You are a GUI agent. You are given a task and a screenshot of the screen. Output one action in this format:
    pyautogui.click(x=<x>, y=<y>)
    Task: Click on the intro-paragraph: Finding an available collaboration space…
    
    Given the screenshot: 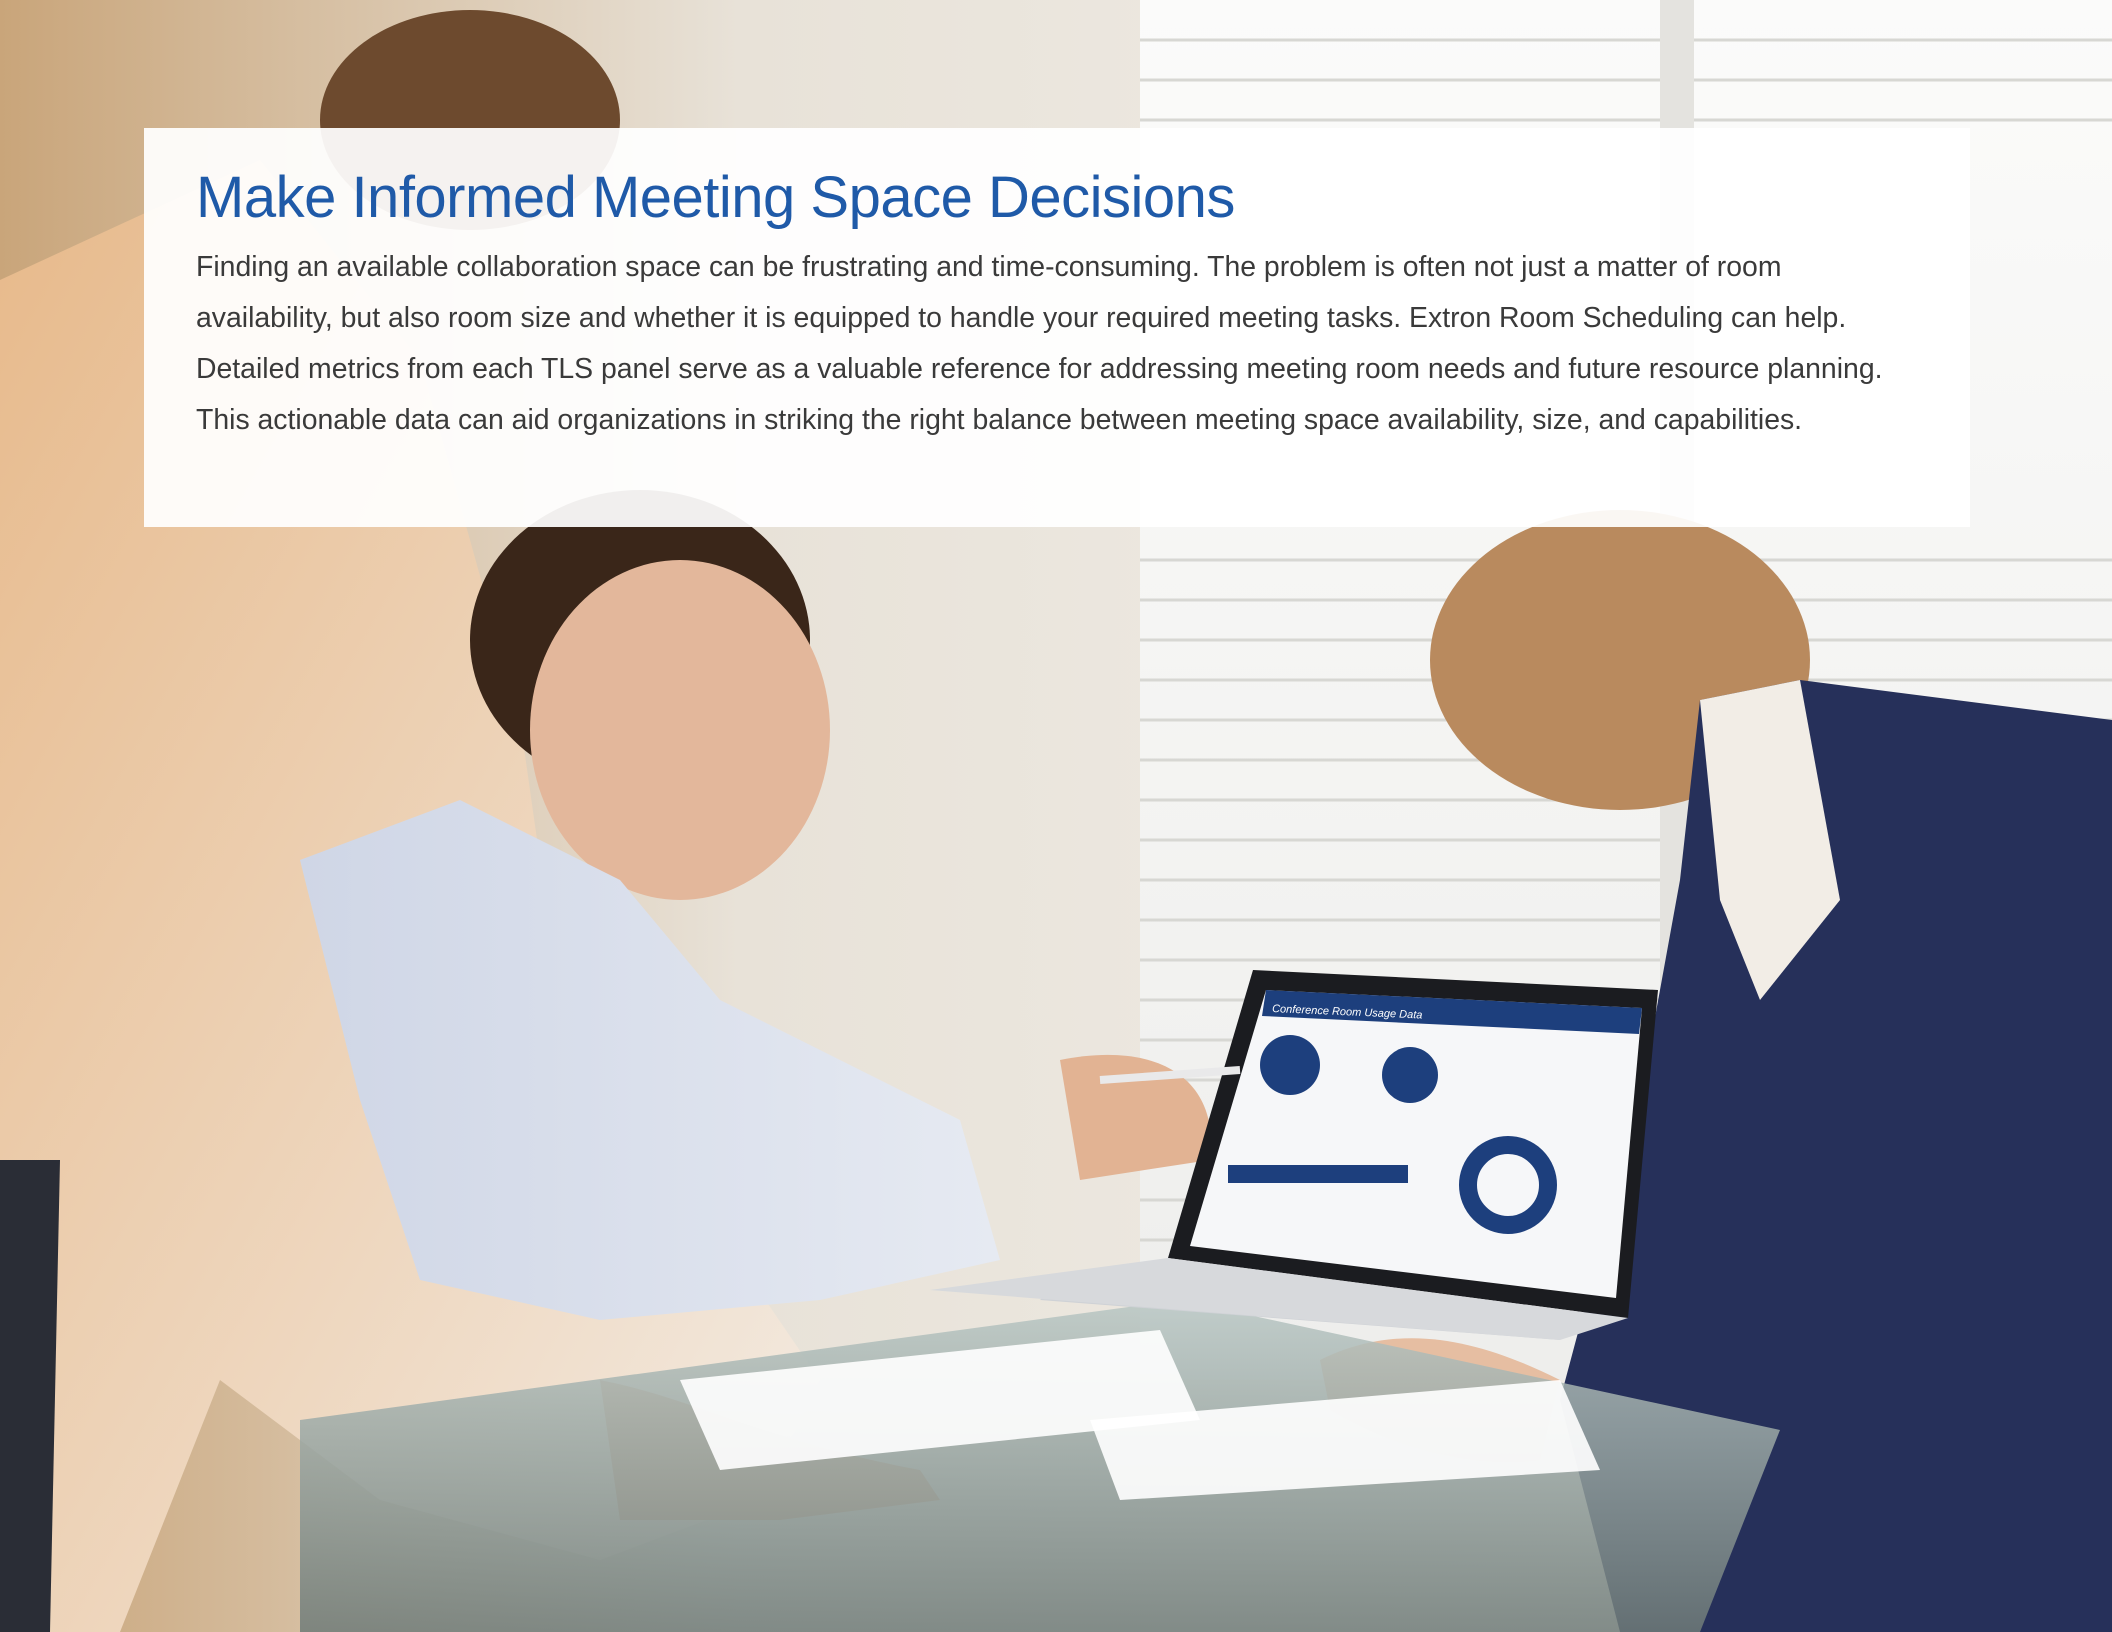 What is the action you would take?
    pyautogui.click(x=1039, y=343)
    